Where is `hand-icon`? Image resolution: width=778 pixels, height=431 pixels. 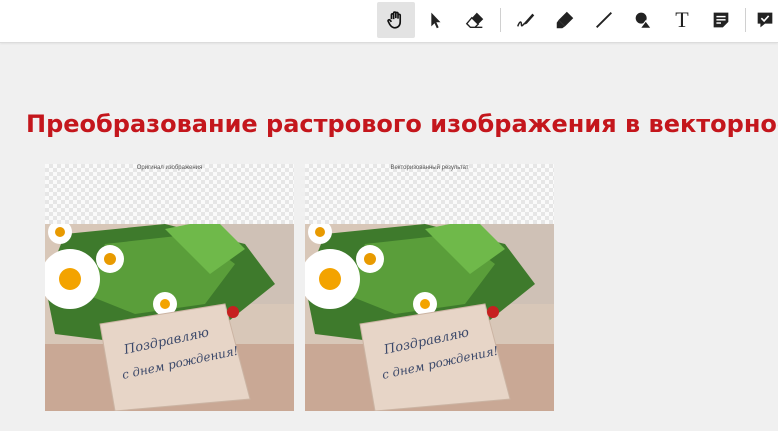
hand-icon is located at coordinates (394, 20).